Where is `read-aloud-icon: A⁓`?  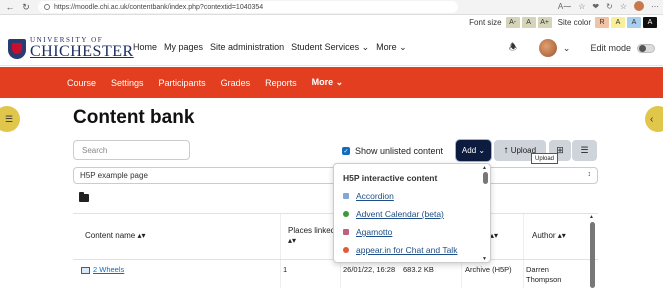 read-aloud-icon: A⁓ is located at coordinates (564, 6).